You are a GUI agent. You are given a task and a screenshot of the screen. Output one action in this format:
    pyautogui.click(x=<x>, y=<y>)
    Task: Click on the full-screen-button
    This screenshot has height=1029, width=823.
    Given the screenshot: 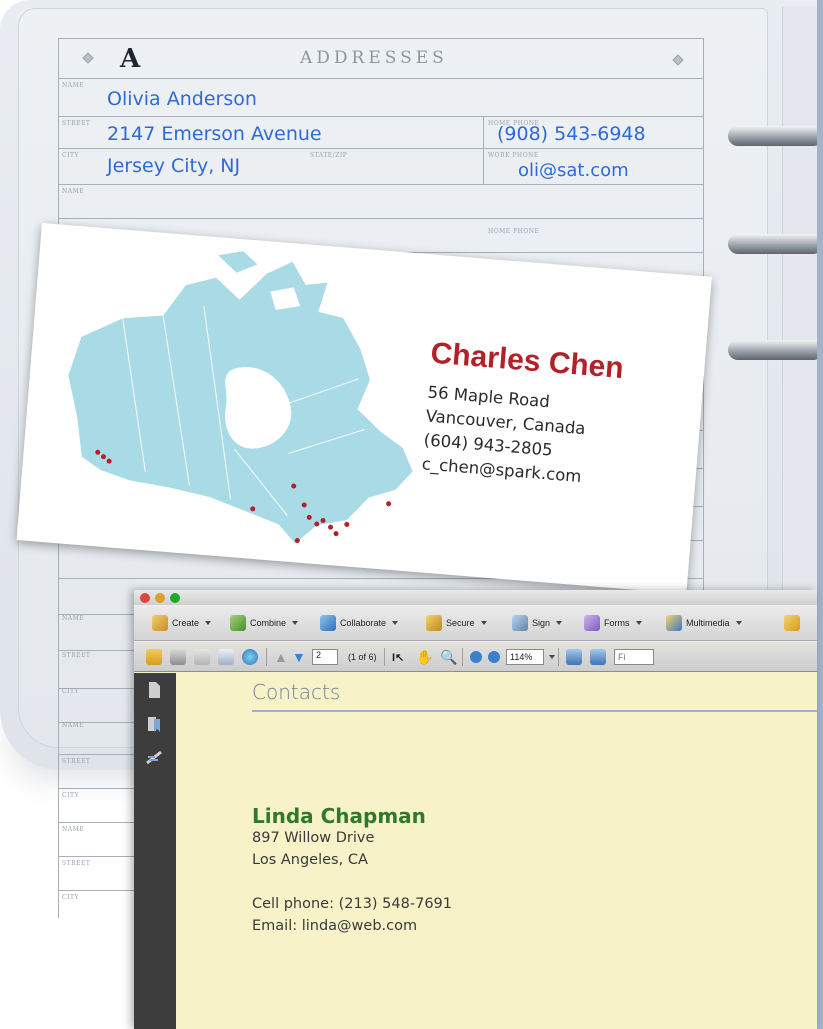 What is the action you would take?
    pyautogui.click(x=598, y=657)
    